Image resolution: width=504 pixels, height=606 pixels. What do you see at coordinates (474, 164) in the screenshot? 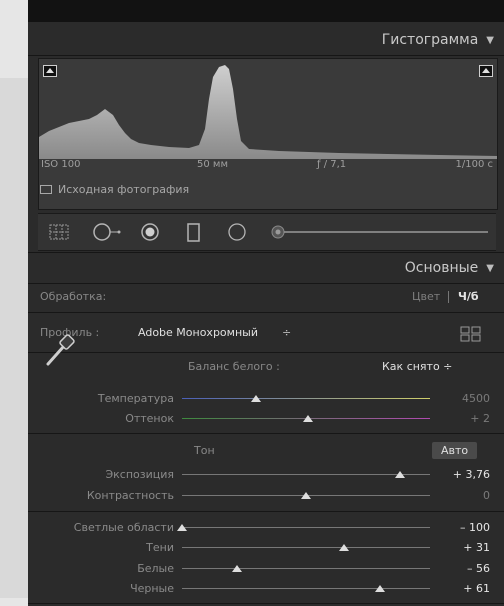
I see `shutter-value: 1/100 с` at bounding box center [474, 164].